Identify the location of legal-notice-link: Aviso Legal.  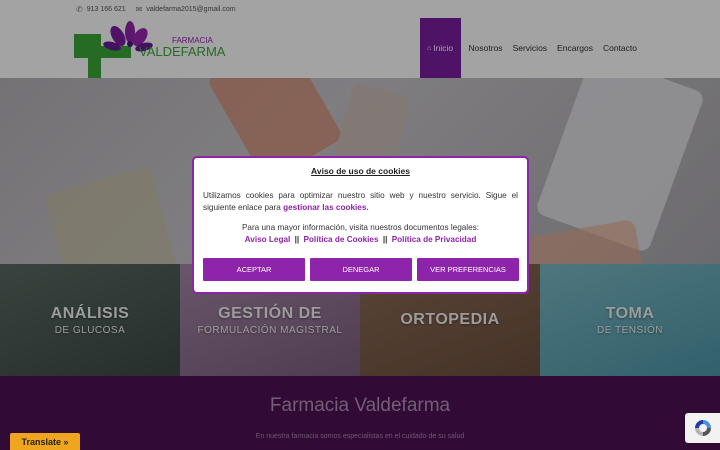
(268, 239).